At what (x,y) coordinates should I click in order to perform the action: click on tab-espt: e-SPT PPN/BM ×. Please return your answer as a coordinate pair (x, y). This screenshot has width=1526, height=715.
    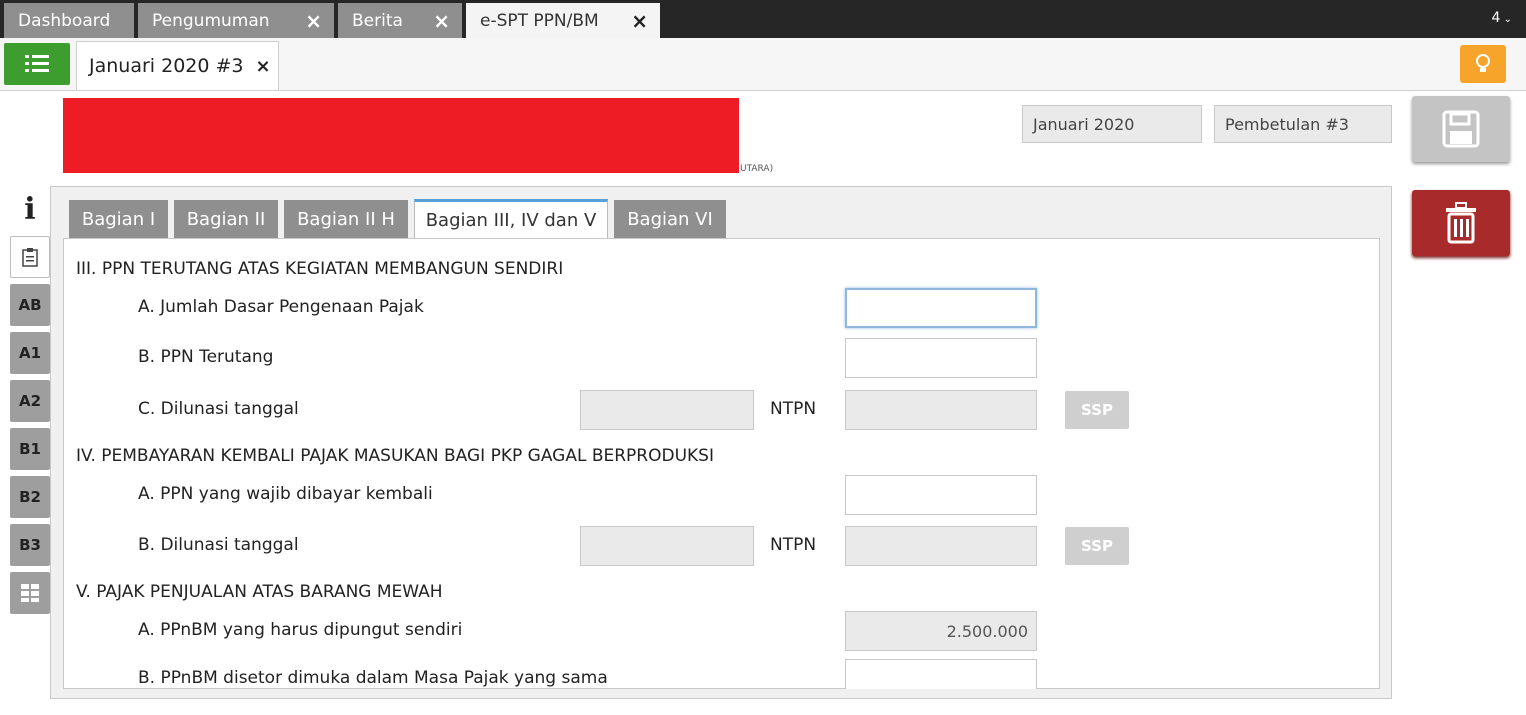
    Looking at the image, I should click on (563, 20).